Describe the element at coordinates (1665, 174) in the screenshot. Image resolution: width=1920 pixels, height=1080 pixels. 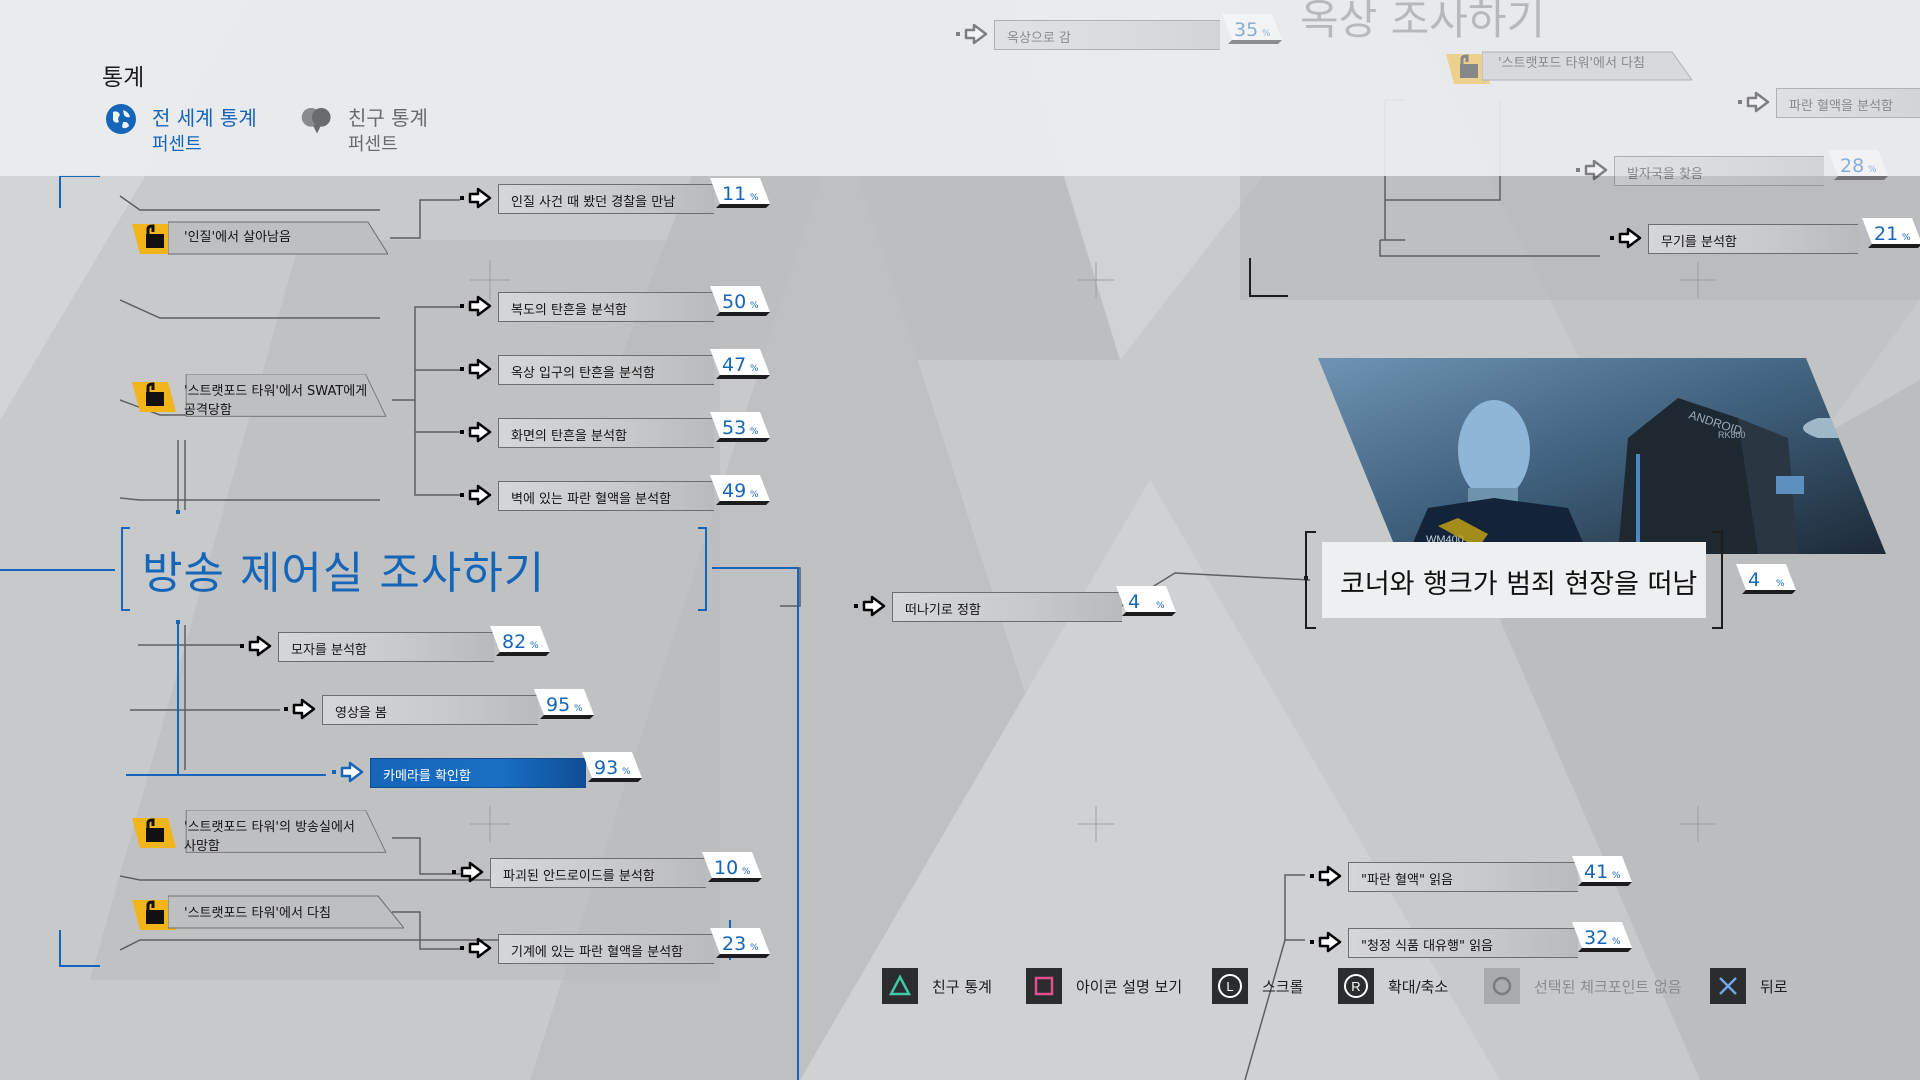
I see `node-label: 발자국을 찾음` at that location.